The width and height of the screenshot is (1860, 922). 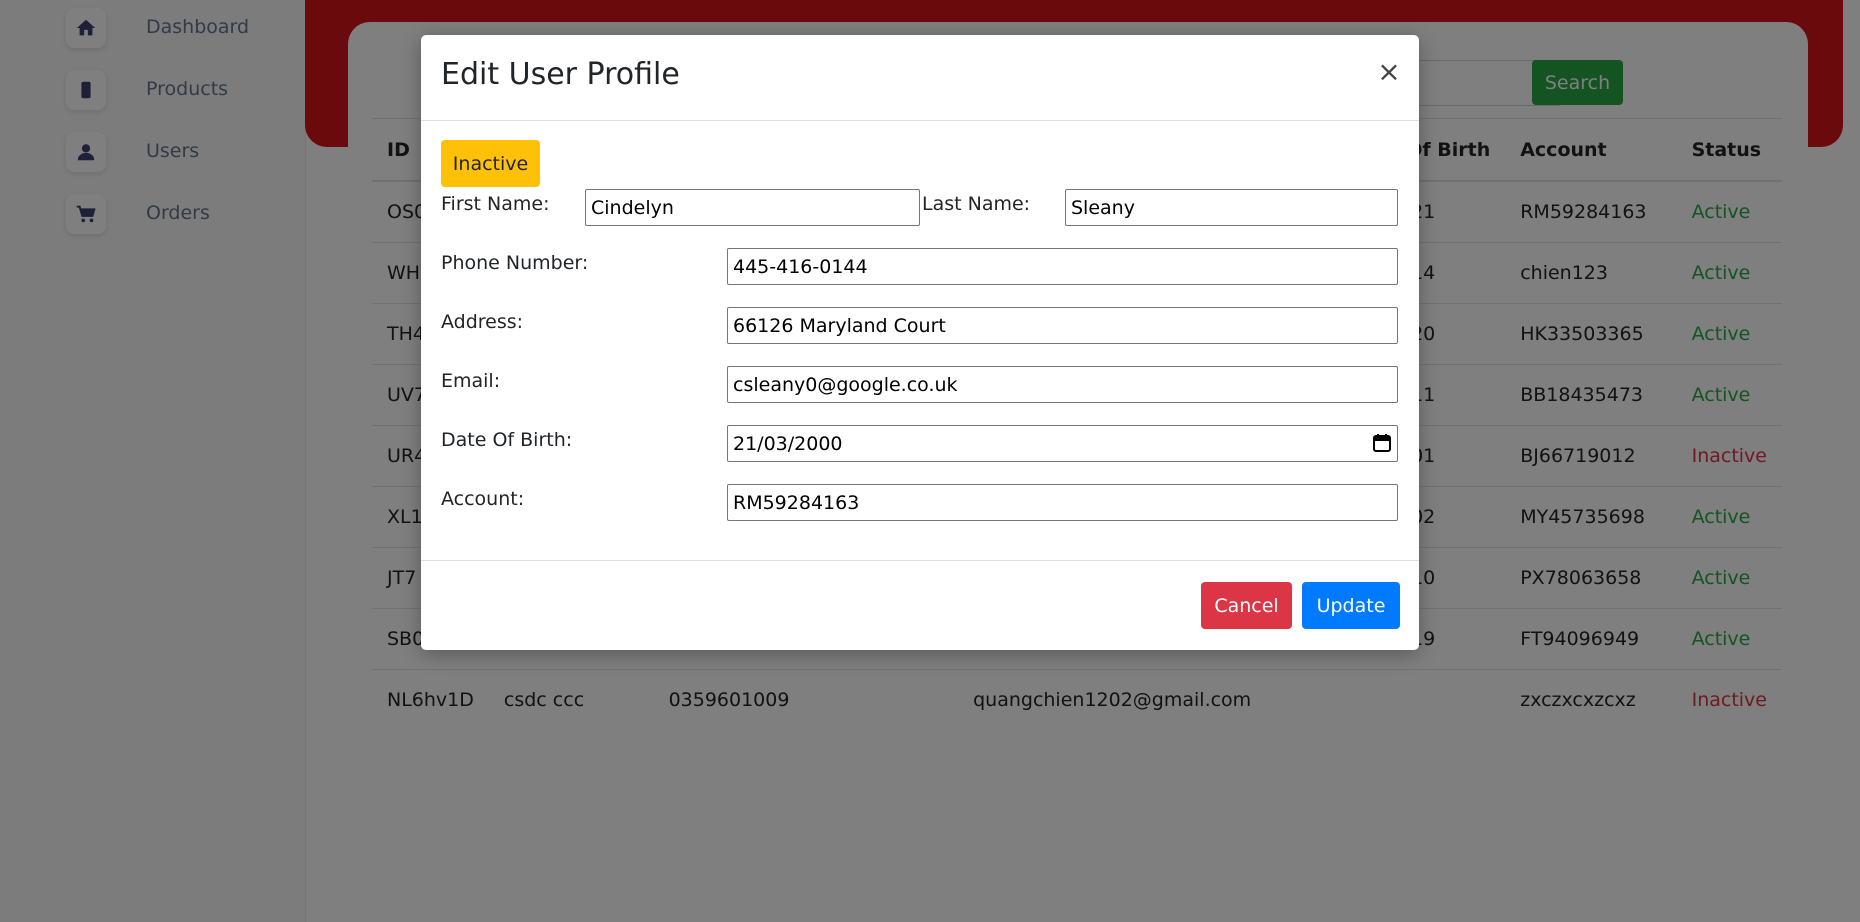 I want to click on date-of-birth-label: Date Of Birth:, so click(x=507, y=440).